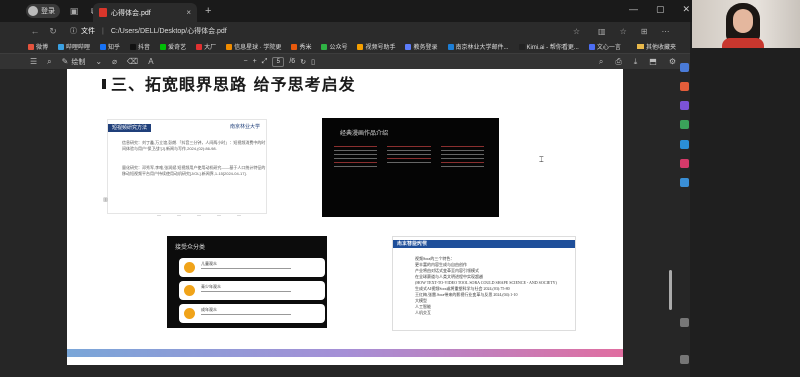  I want to click on zoom-out-icon: −, so click(246, 61).